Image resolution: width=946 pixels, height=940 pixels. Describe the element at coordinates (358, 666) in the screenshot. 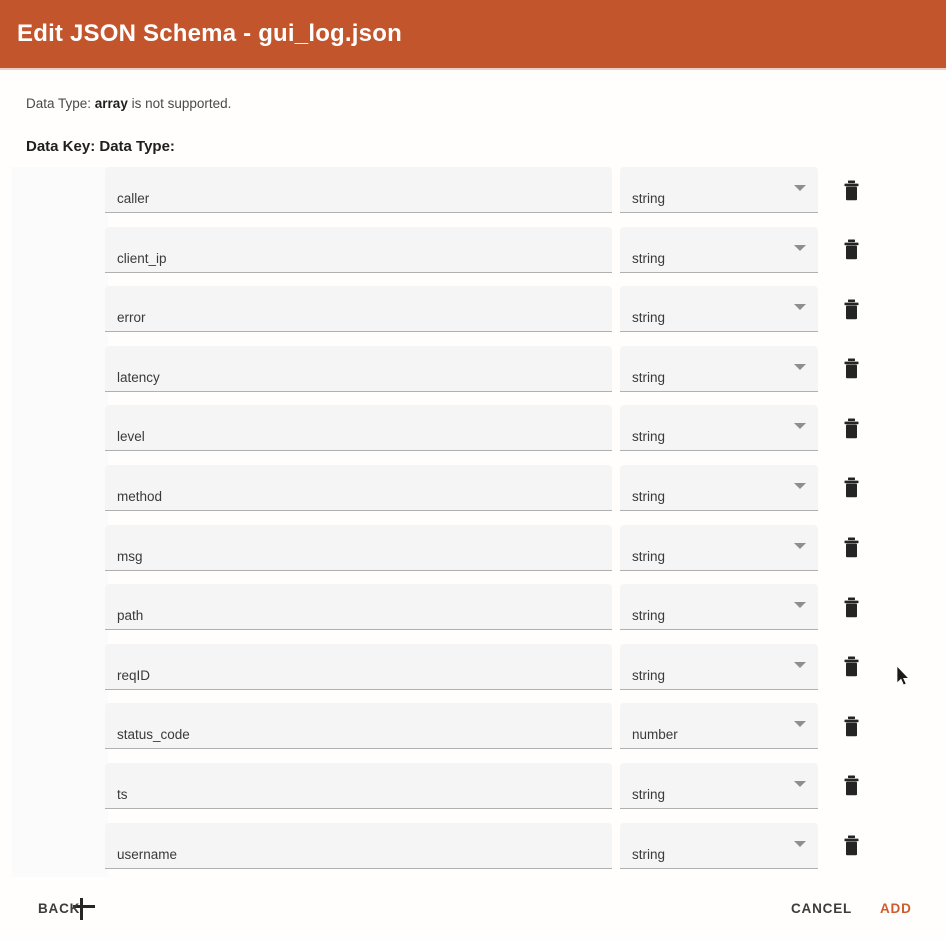

I see `data-key-input: reqID` at that location.